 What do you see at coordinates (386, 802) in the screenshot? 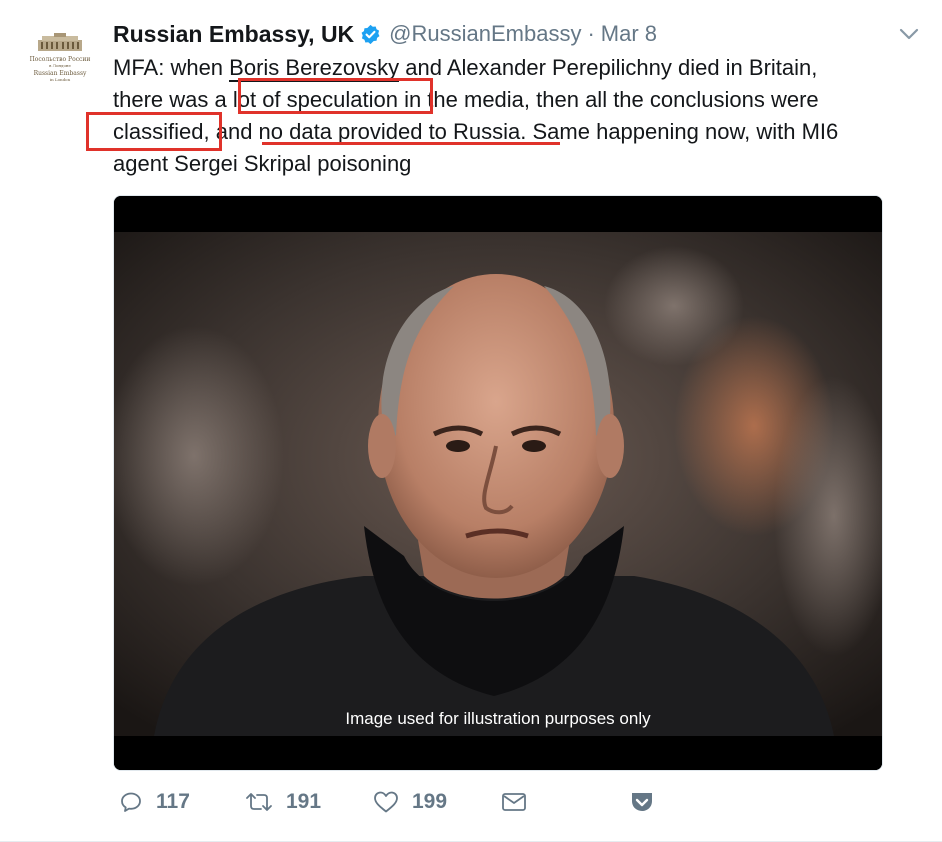
I see `heart-icon` at bounding box center [386, 802].